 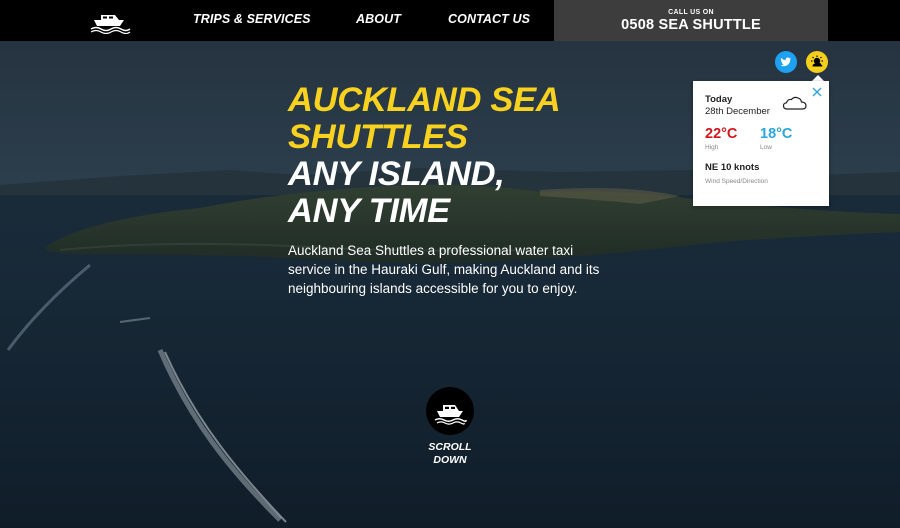 I want to click on twitter-icon, so click(x=785, y=62).